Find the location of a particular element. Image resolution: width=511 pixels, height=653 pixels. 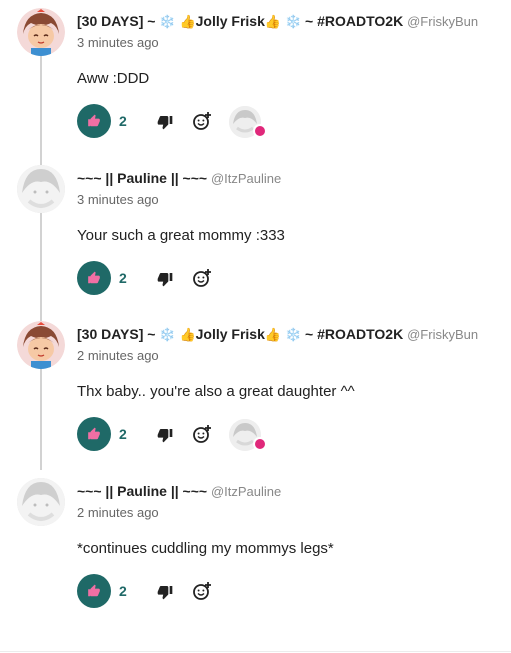

comment-text: Aww :DDD is located at coordinates (113, 78).